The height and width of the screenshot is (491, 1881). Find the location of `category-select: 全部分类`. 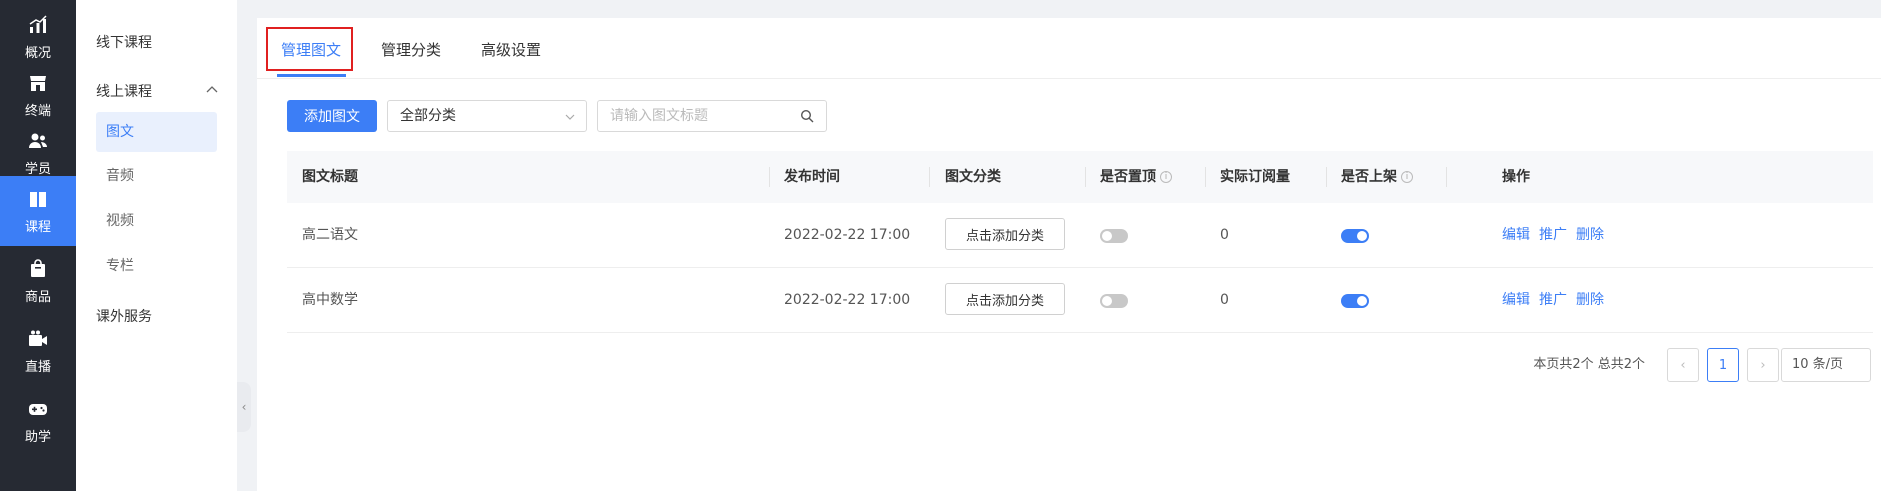

category-select: 全部分类 is located at coordinates (487, 116).